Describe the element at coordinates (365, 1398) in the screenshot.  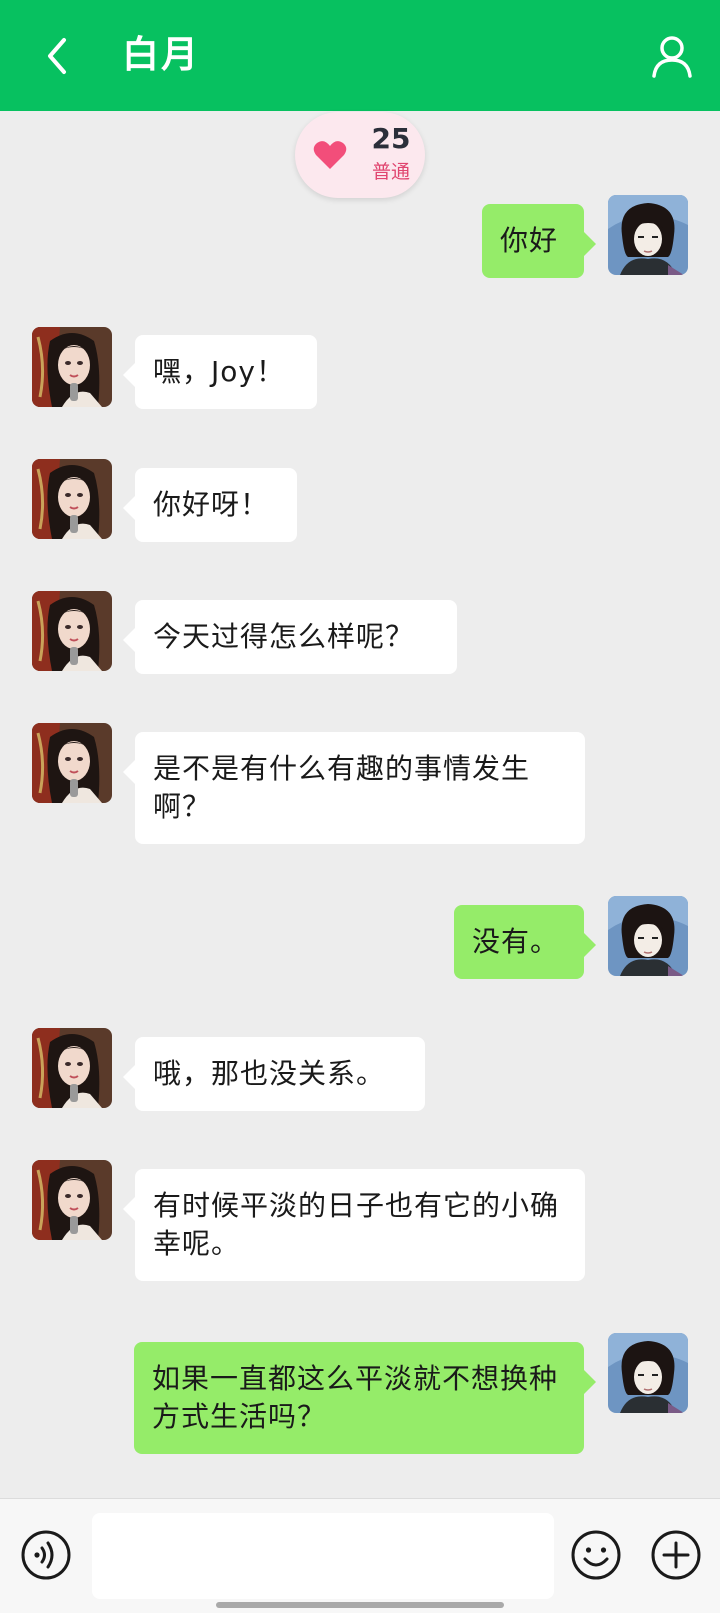
I see `message-bubble: 如果一直都这么平淡就不想换种方式生活吗？` at that location.